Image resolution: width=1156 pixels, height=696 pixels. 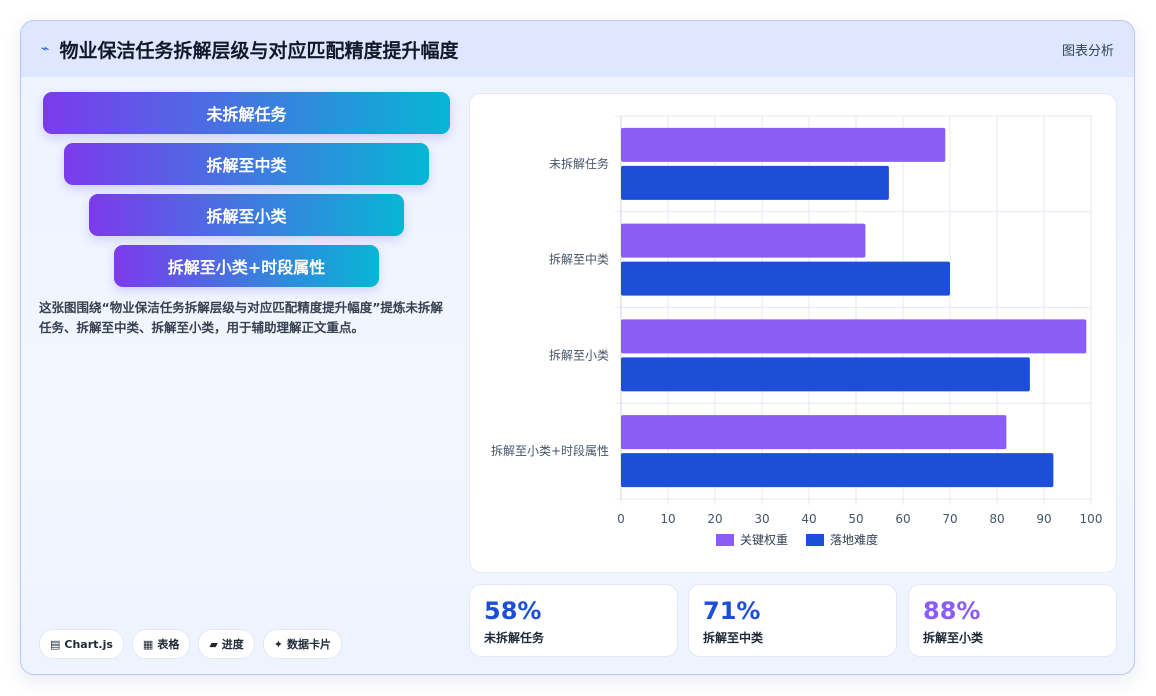 I want to click on chart-analysis-tag: 图表分析, so click(x=1087, y=51).